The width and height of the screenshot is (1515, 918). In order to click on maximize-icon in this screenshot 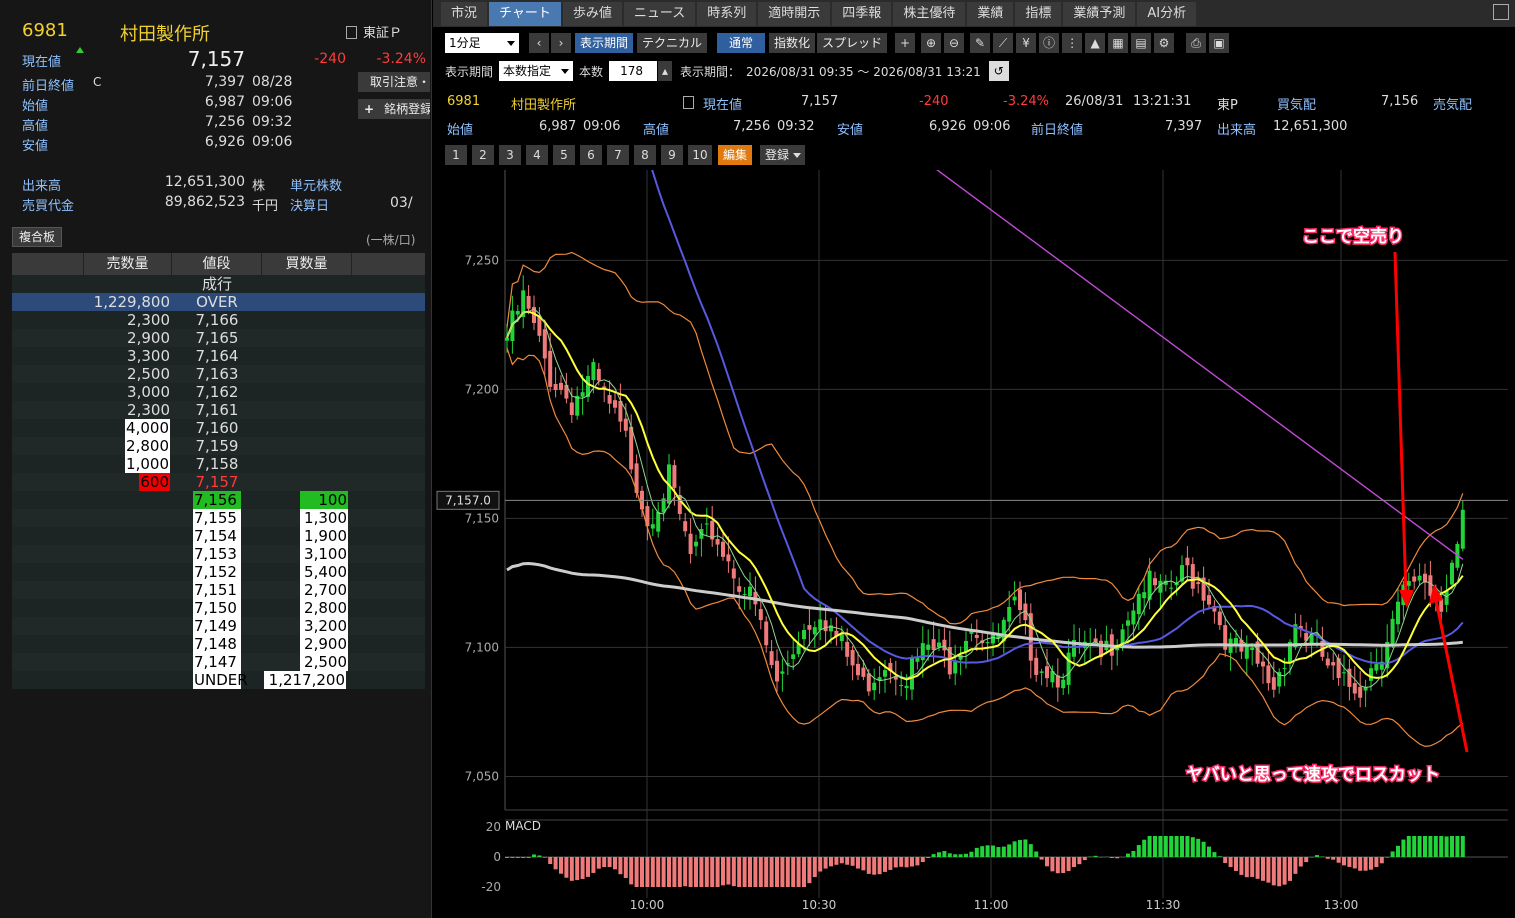, I will do `click(1501, 12)`.